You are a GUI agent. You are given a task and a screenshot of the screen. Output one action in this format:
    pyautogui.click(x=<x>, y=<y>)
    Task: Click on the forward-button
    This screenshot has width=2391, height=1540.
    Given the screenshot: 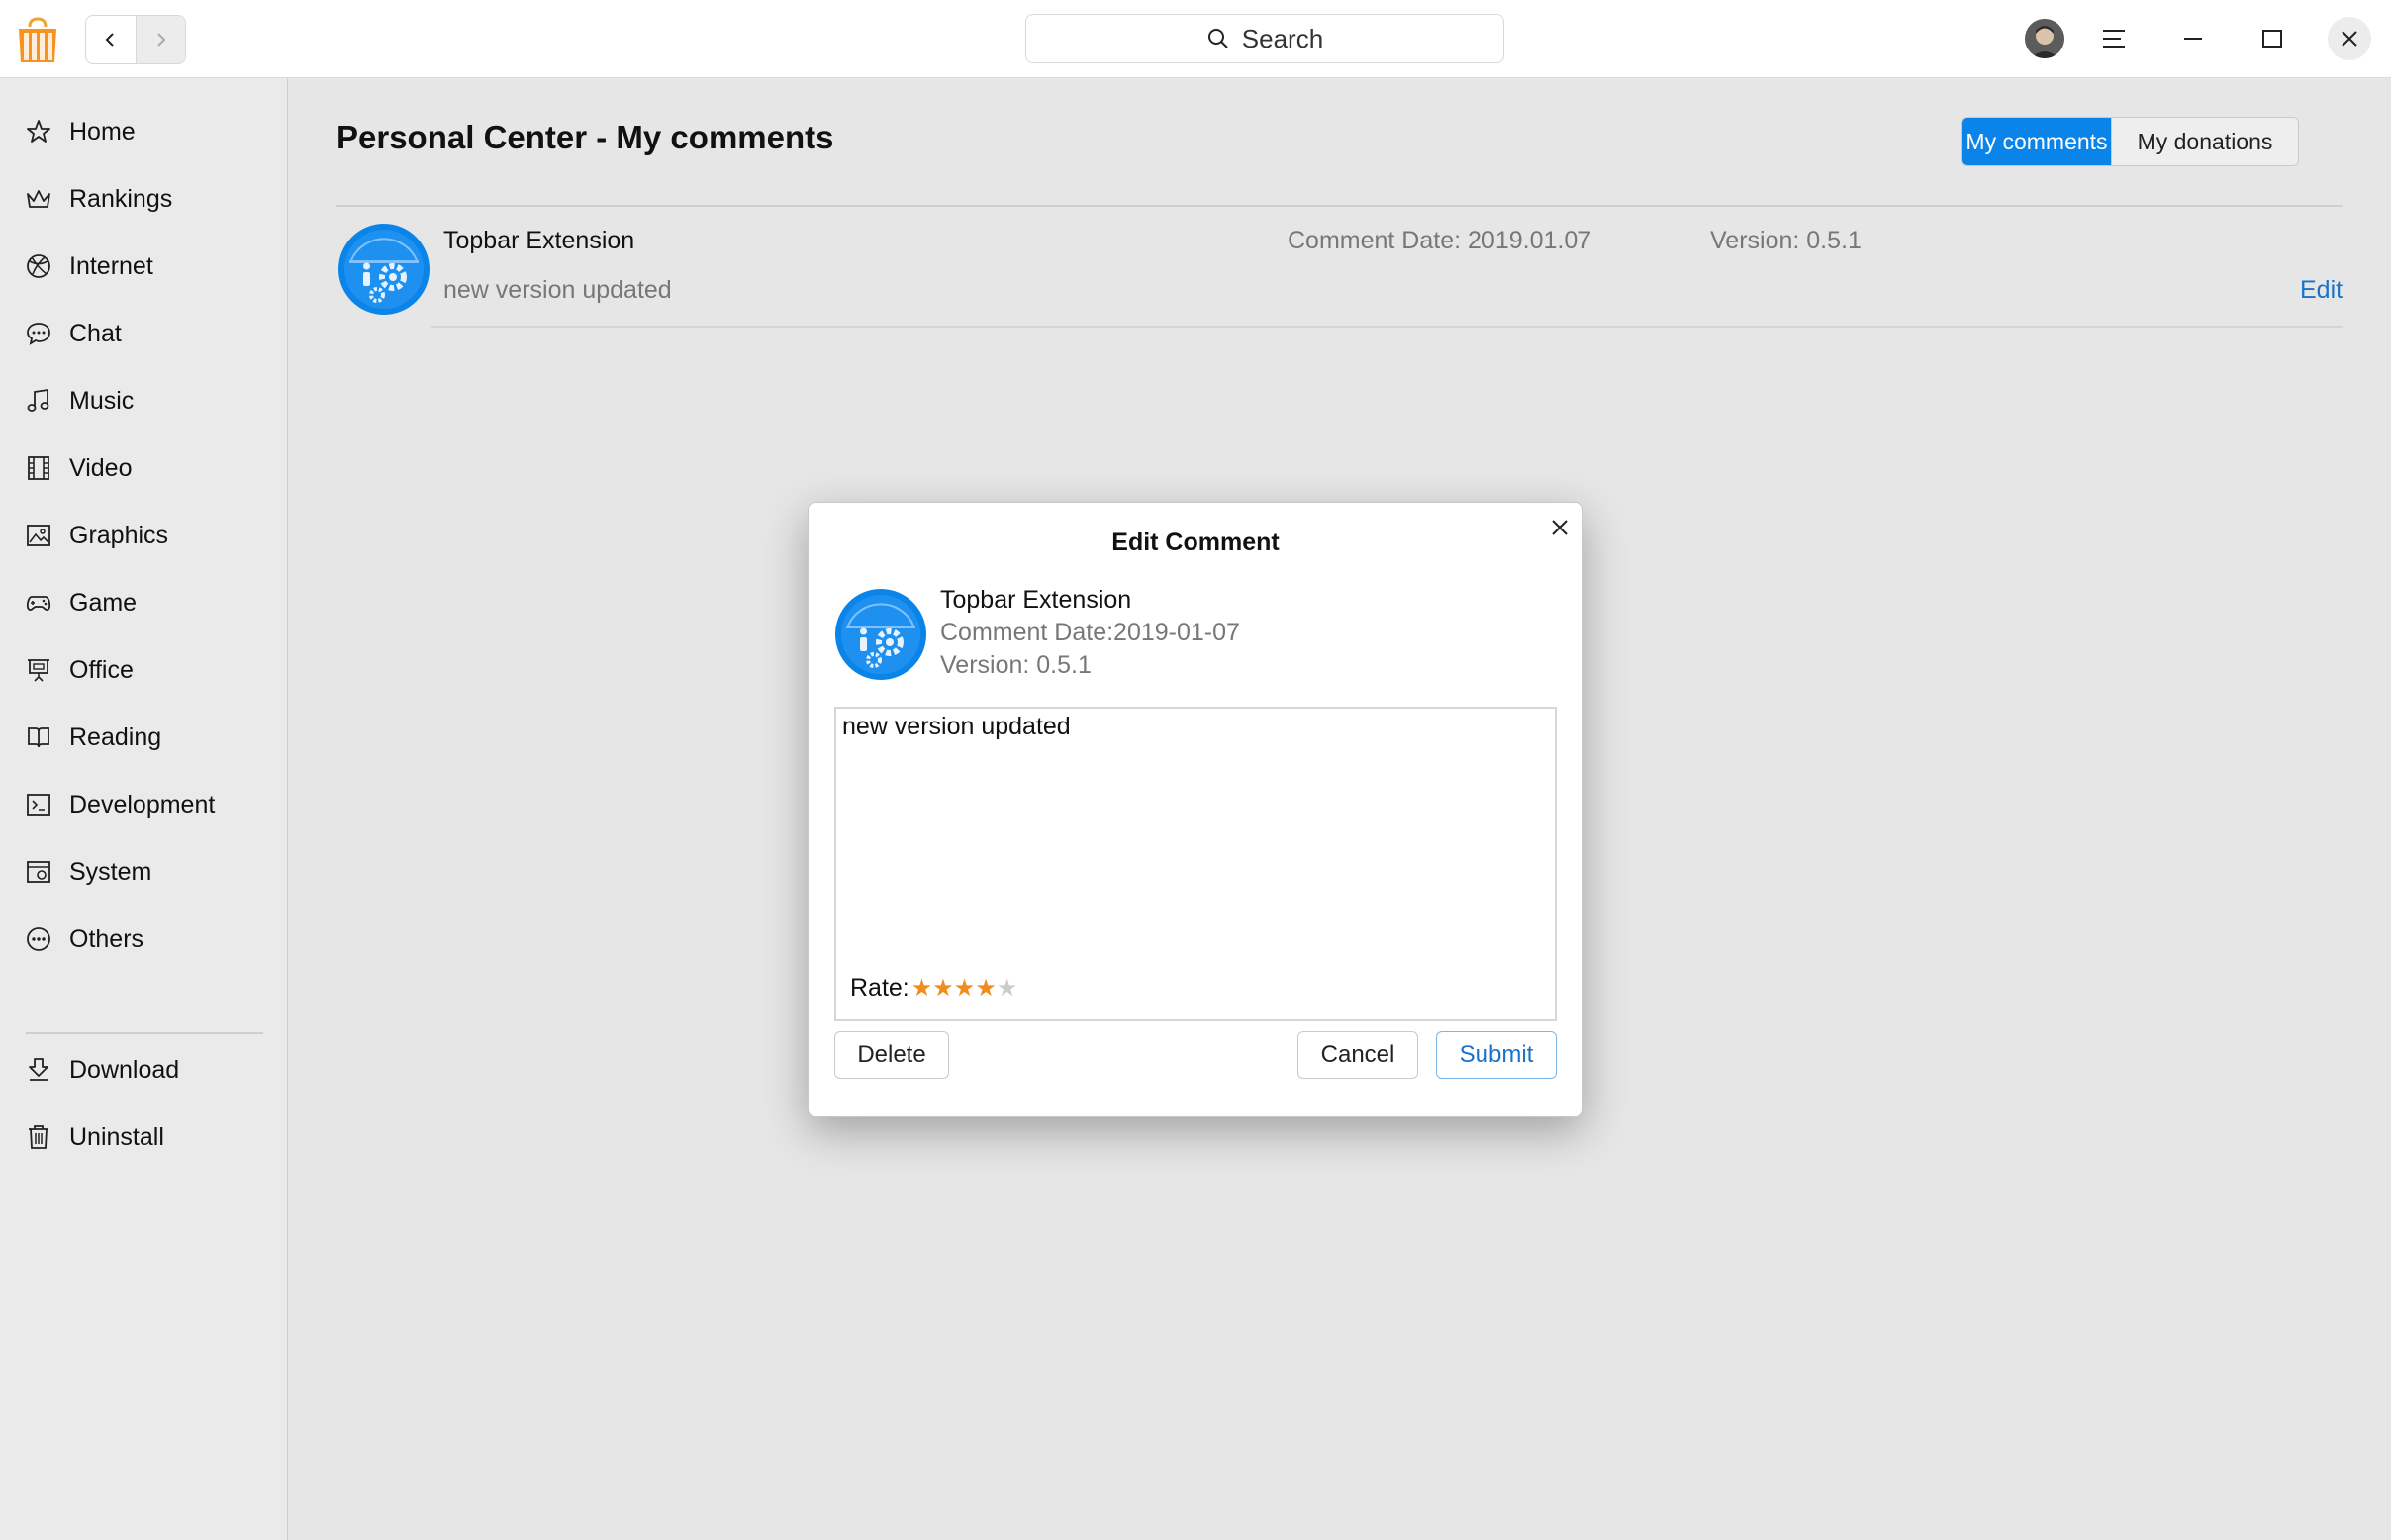 What is the action you would take?
    pyautogui.click(x=160, y=39)
    